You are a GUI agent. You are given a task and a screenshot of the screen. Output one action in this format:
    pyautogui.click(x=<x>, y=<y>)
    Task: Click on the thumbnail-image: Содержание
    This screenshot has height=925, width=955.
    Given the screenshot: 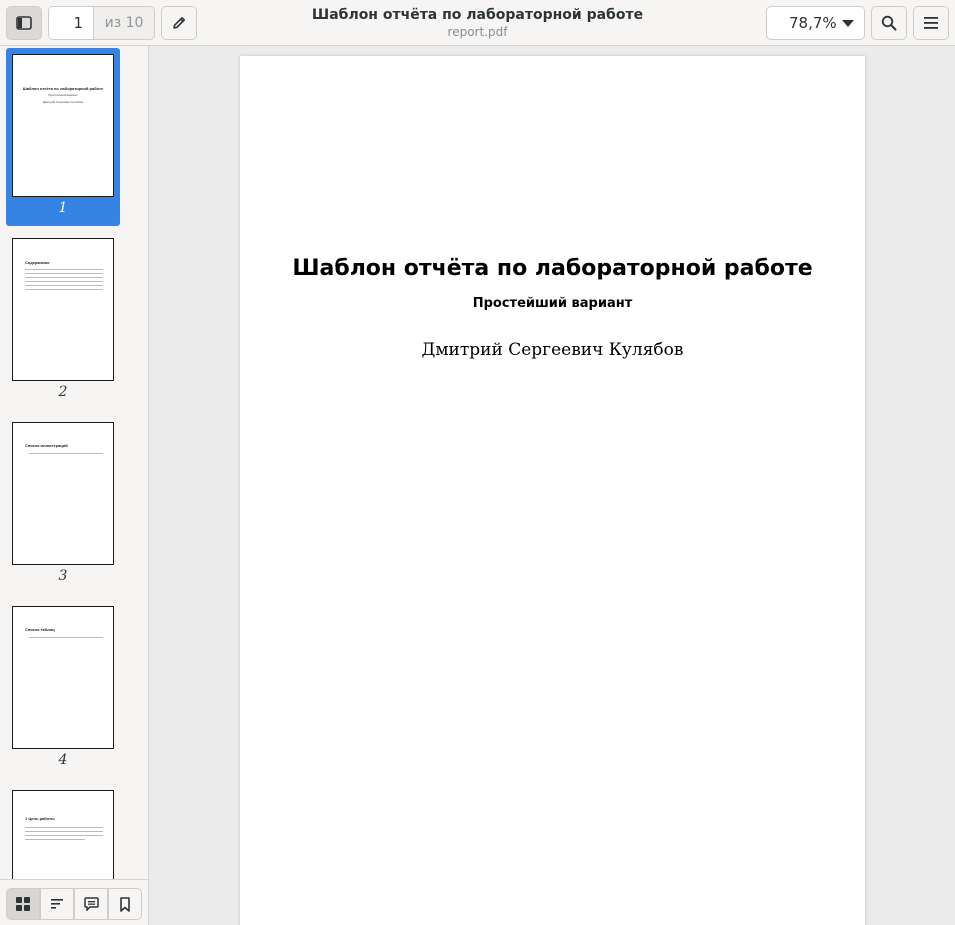 What is the action you would take?
    pyautogui.click(x=63, y=309)
    